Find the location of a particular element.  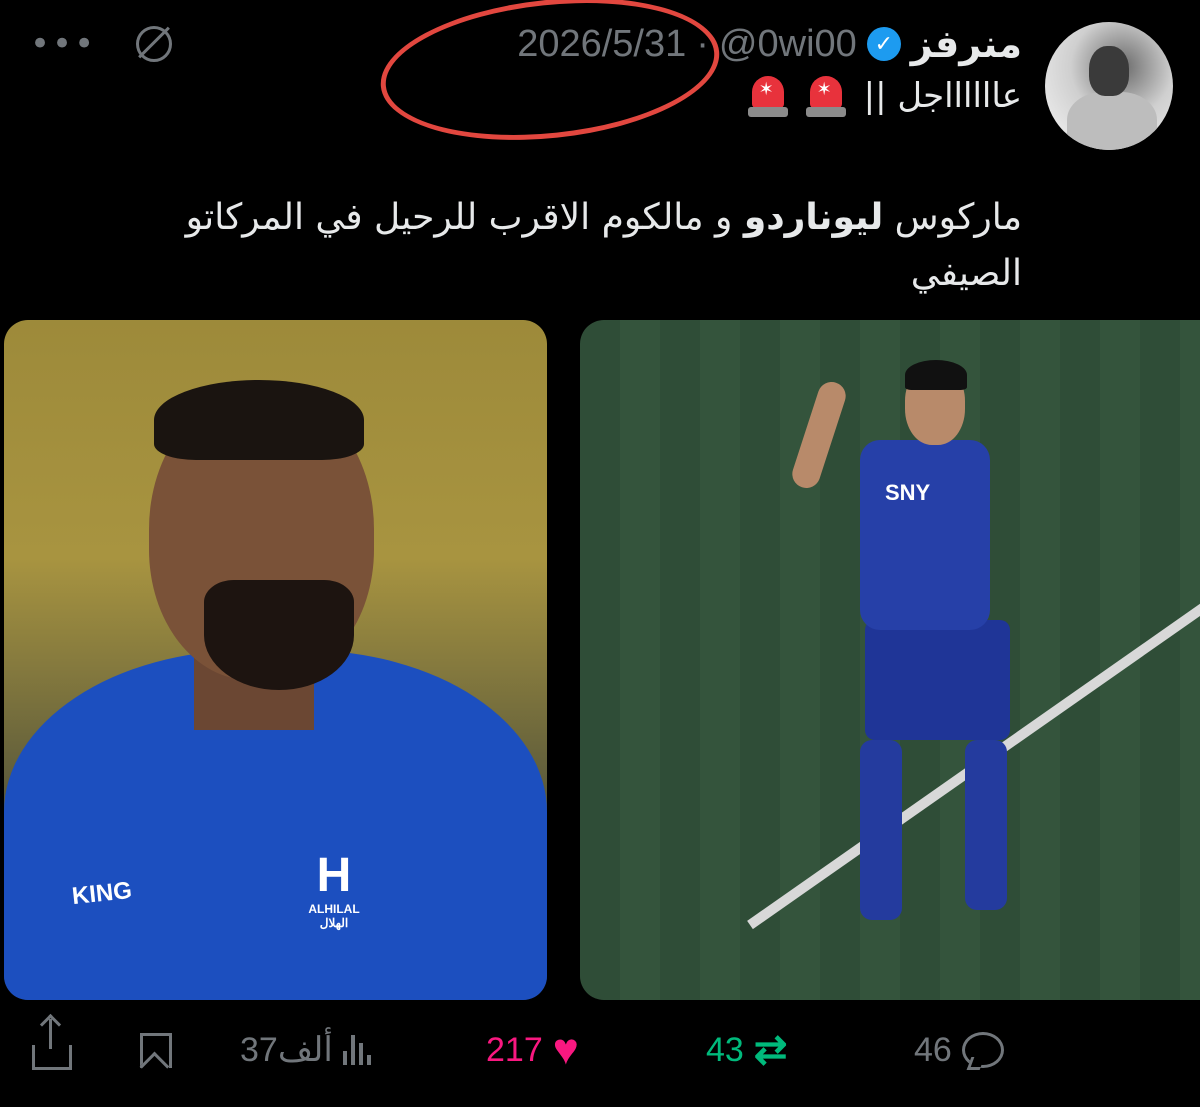

photo2-hair is located at coordinates (936, 375).